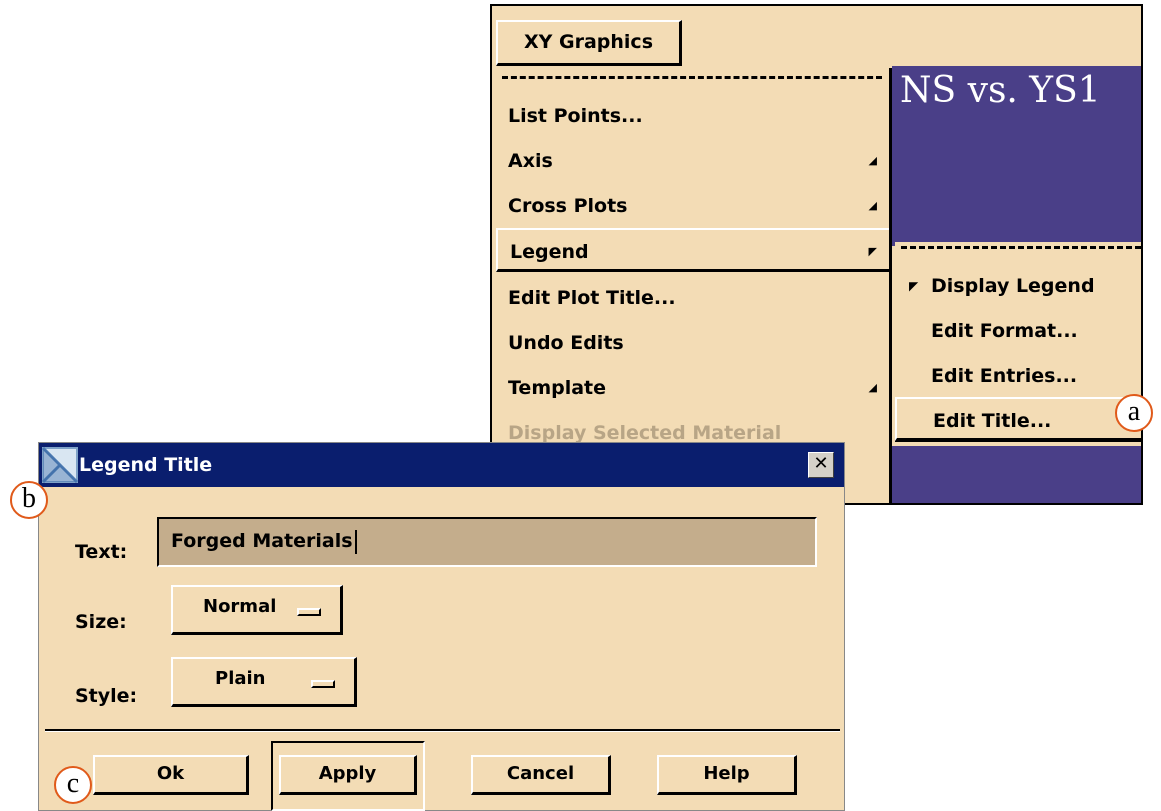 This screenshot has height=811, width=1161. What do you see at coordinates (692, 206) in the screenshot?
I see `menu-item-cross-plots: Cross Plots ◢` at bounding box center [692, 206].